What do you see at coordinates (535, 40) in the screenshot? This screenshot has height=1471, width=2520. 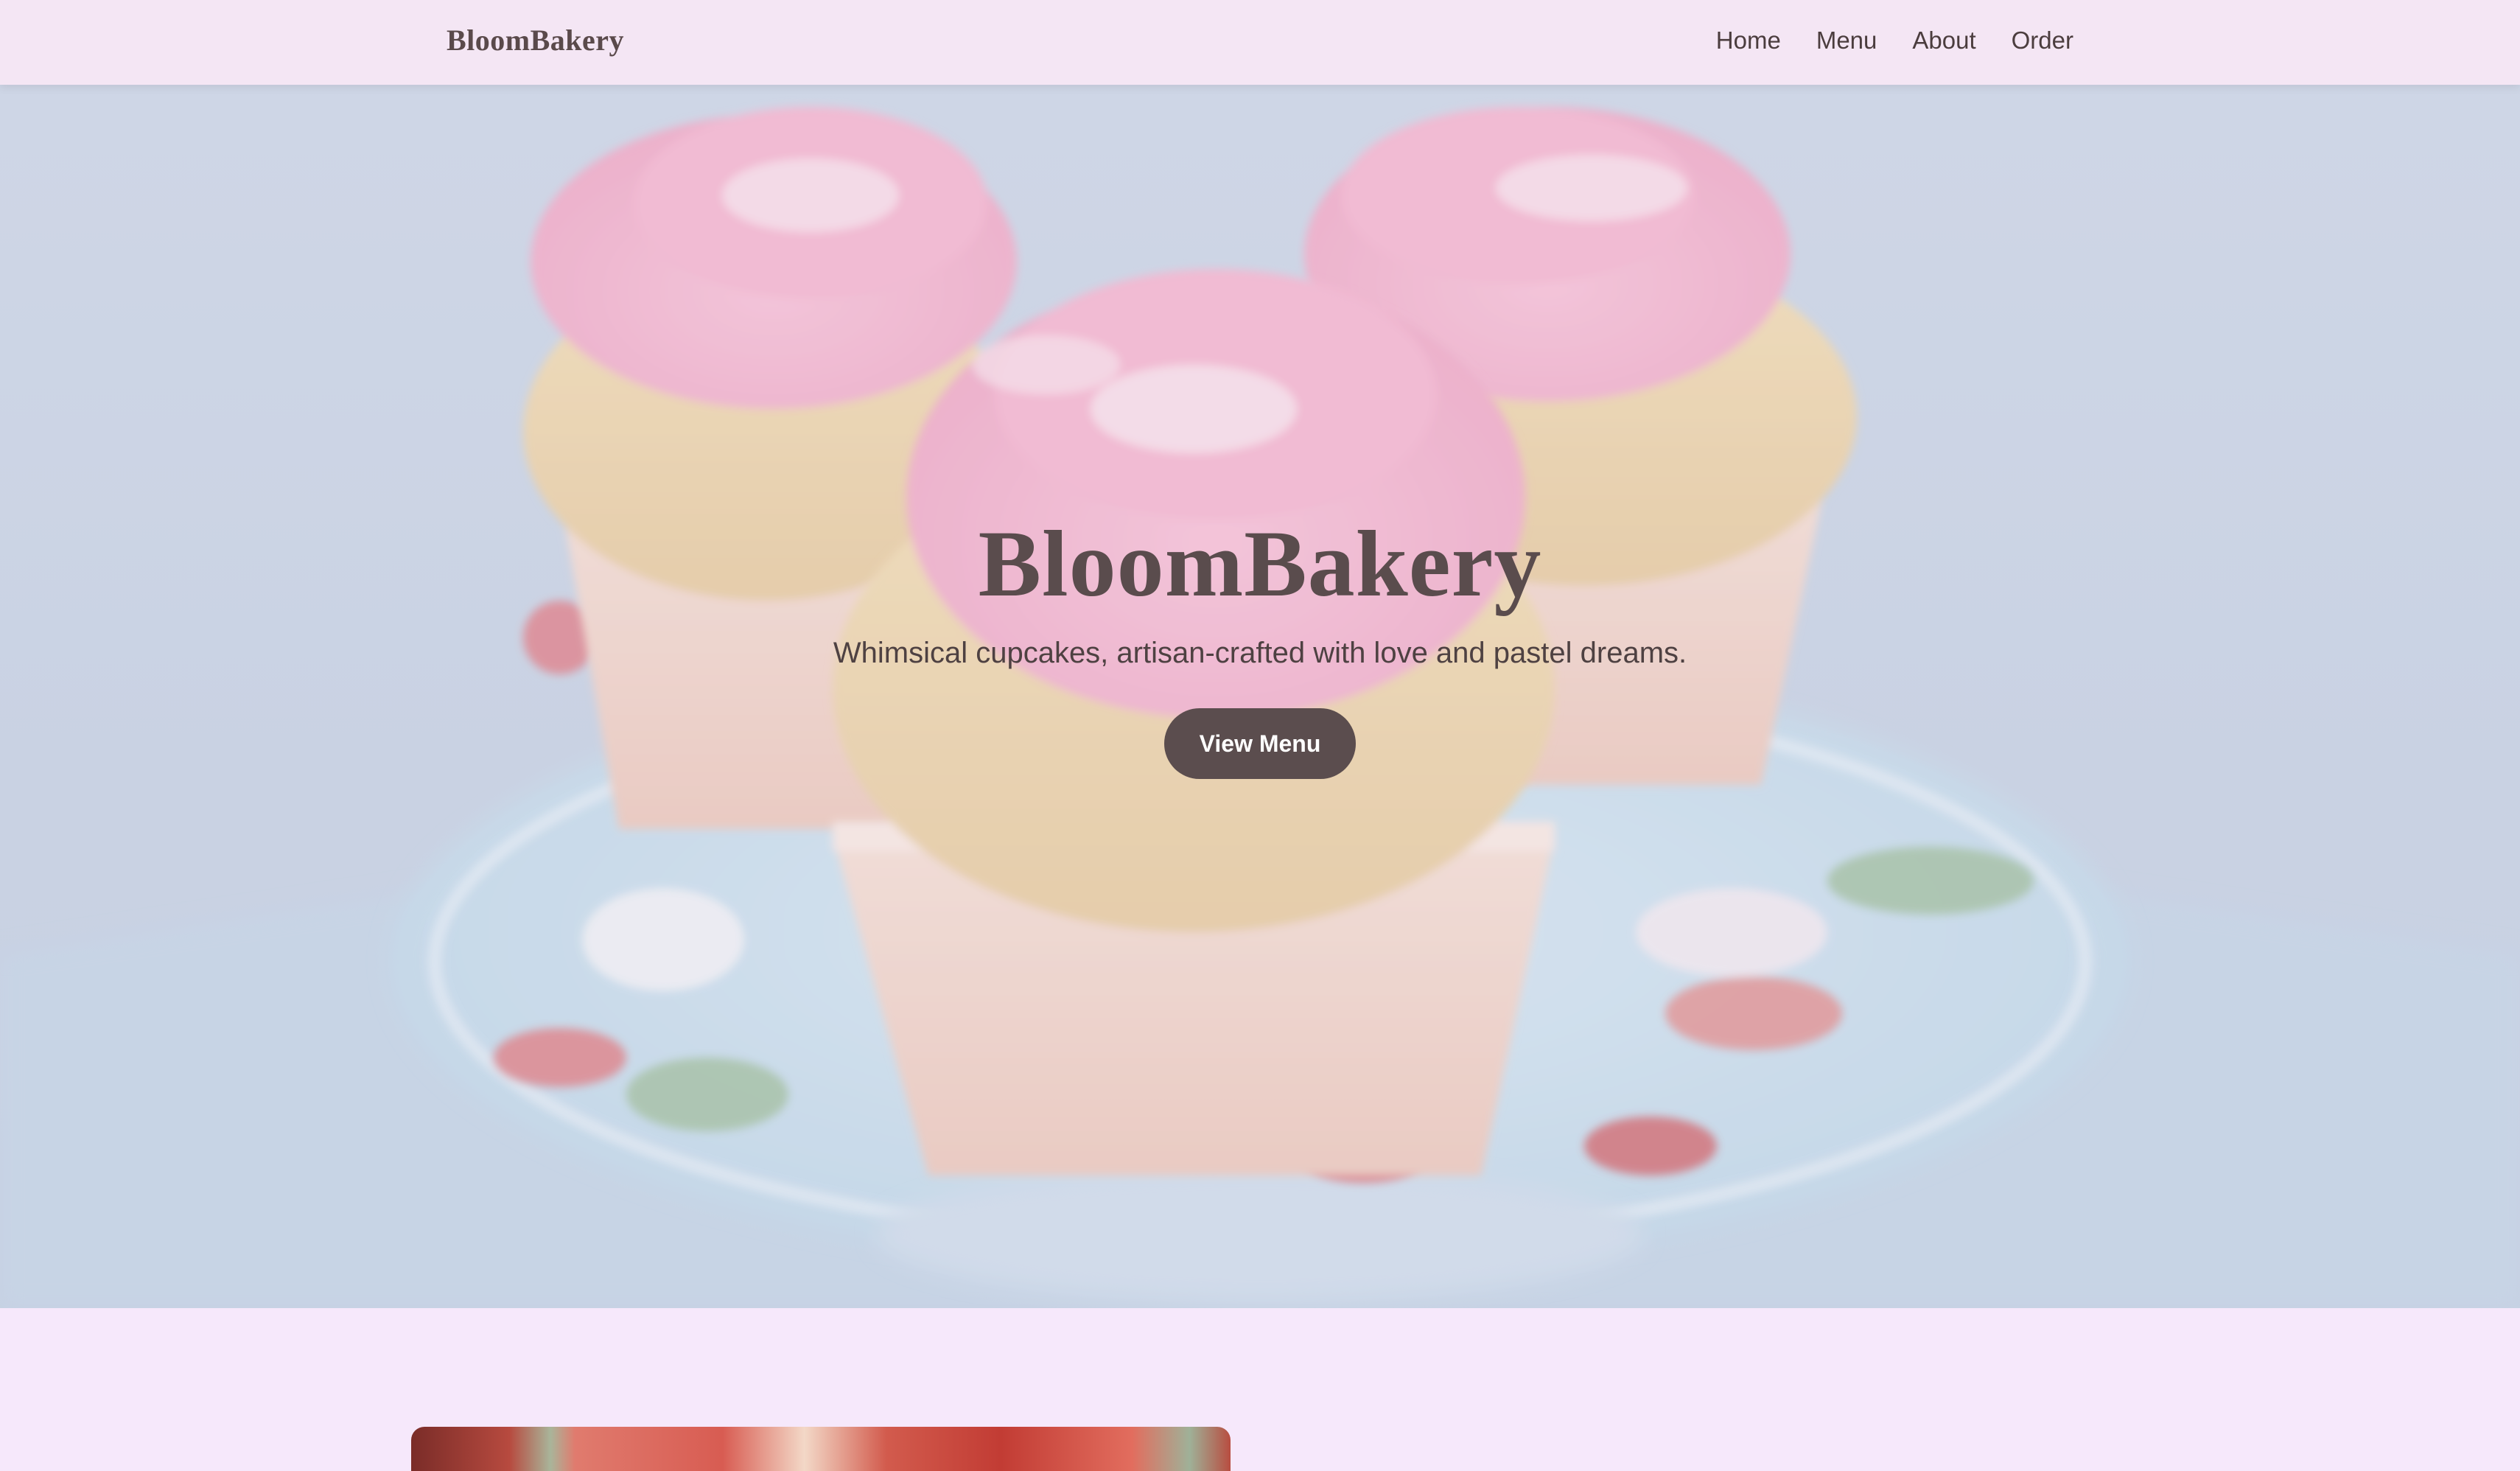 I see `brand-logo: BloomBakery` at bounding box center [535, 40].